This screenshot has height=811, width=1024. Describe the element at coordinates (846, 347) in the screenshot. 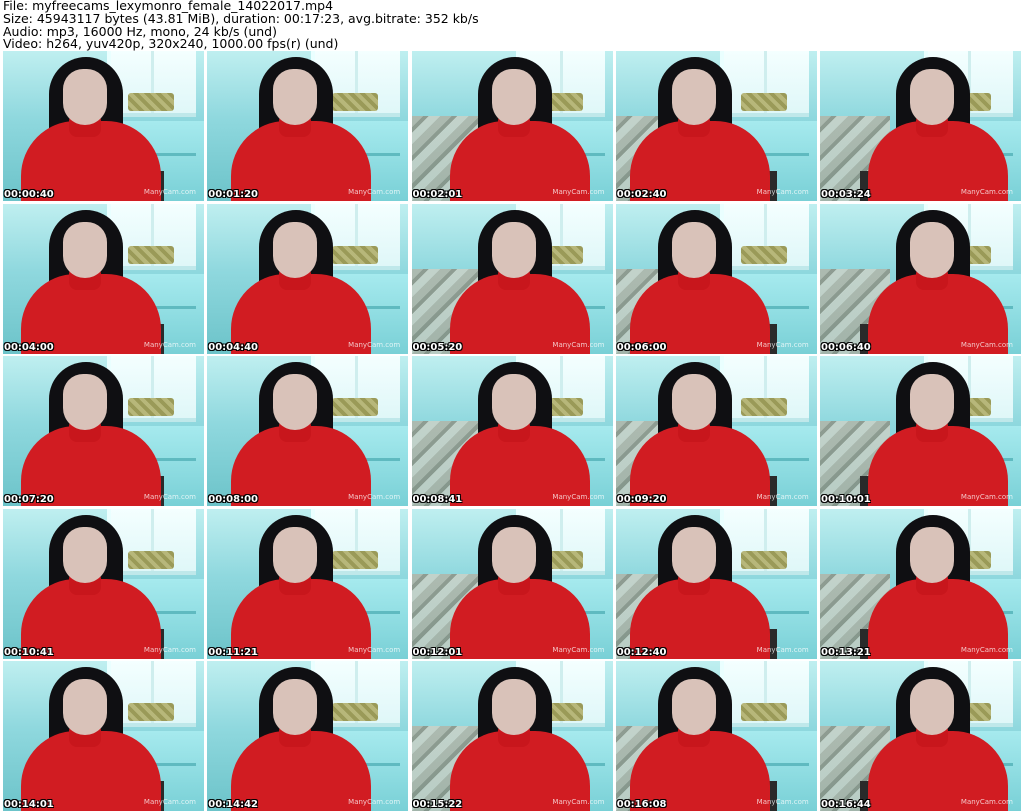

I see `thumbnail-timestamp: 00:06:40` at that location.